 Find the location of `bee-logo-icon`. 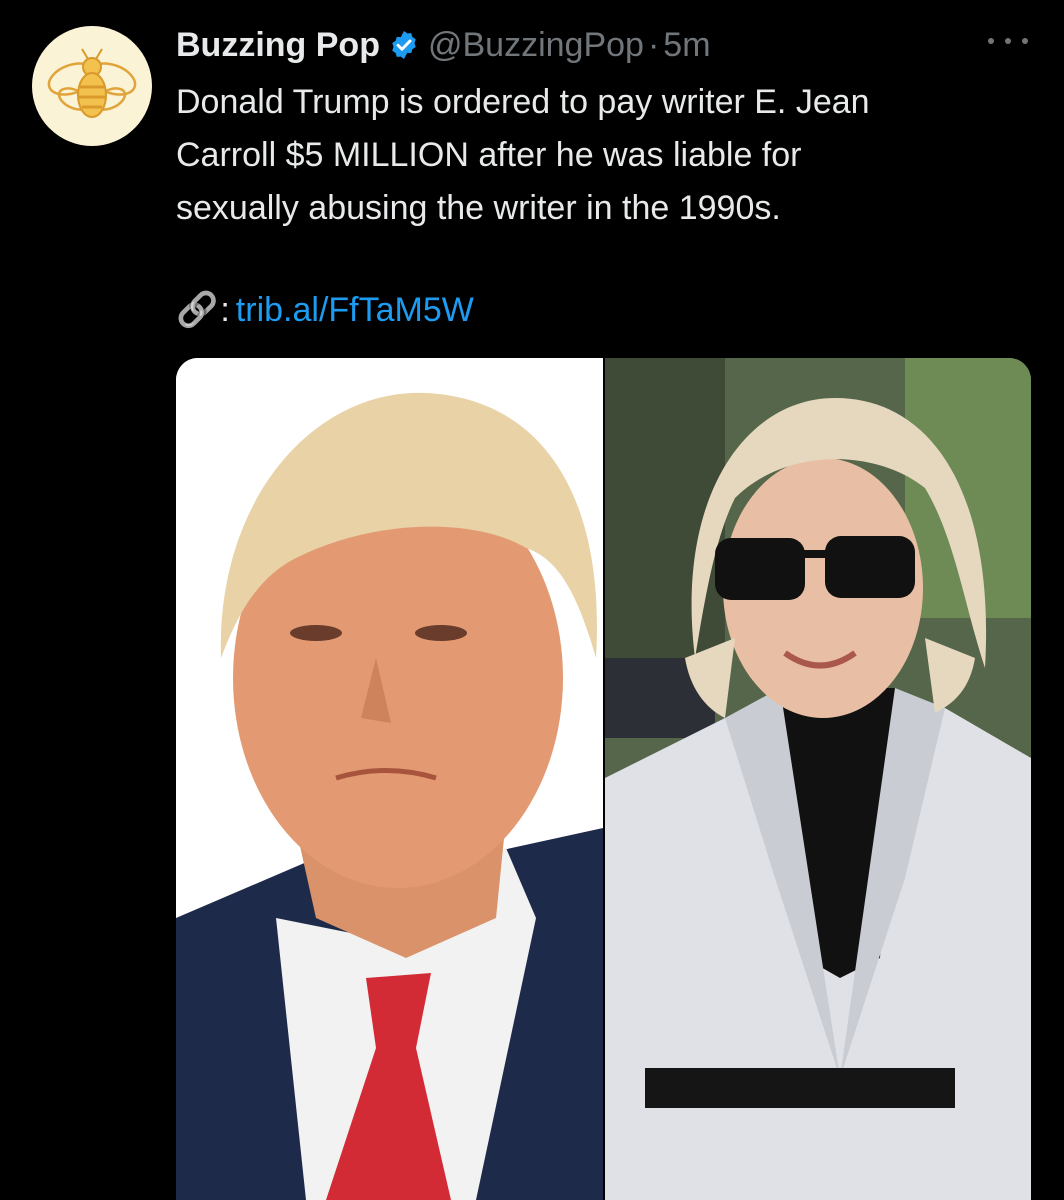

bee-logo-icon is located at coordinates (92, 83).